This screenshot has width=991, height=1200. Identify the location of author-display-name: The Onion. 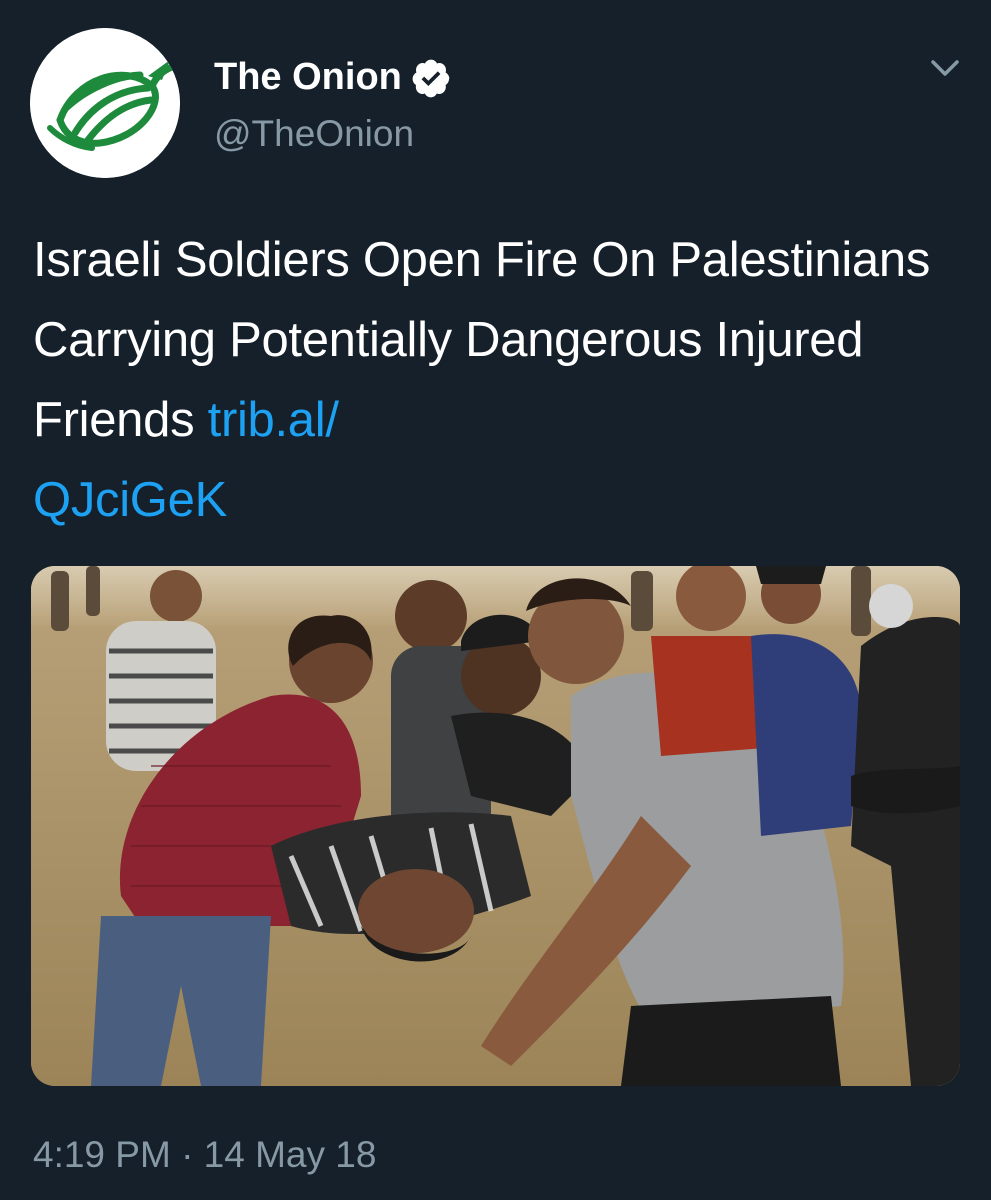
(308, 77).